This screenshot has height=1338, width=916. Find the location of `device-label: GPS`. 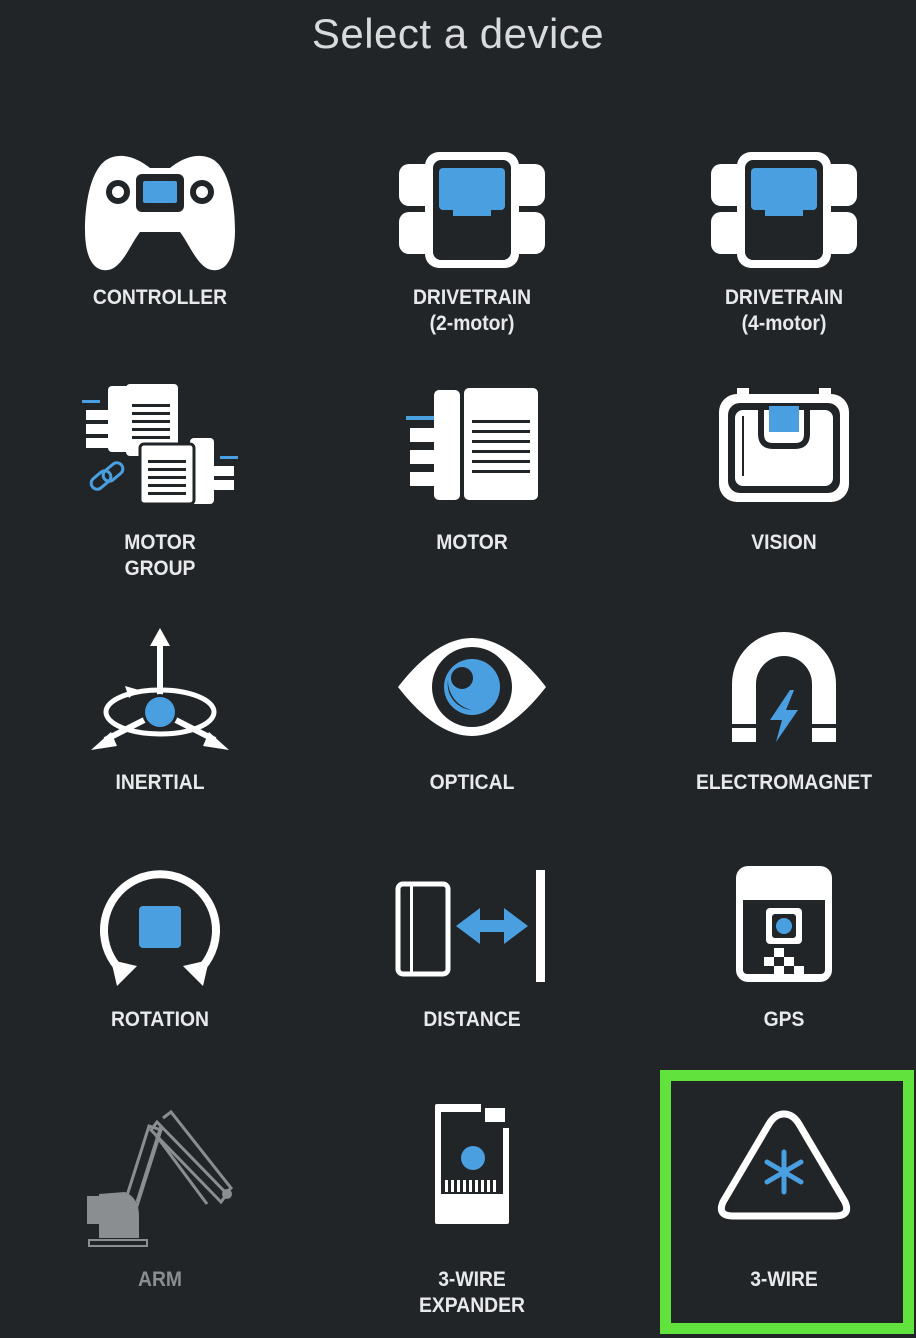

device-label: GPS is located at coordinates (784, 1019).